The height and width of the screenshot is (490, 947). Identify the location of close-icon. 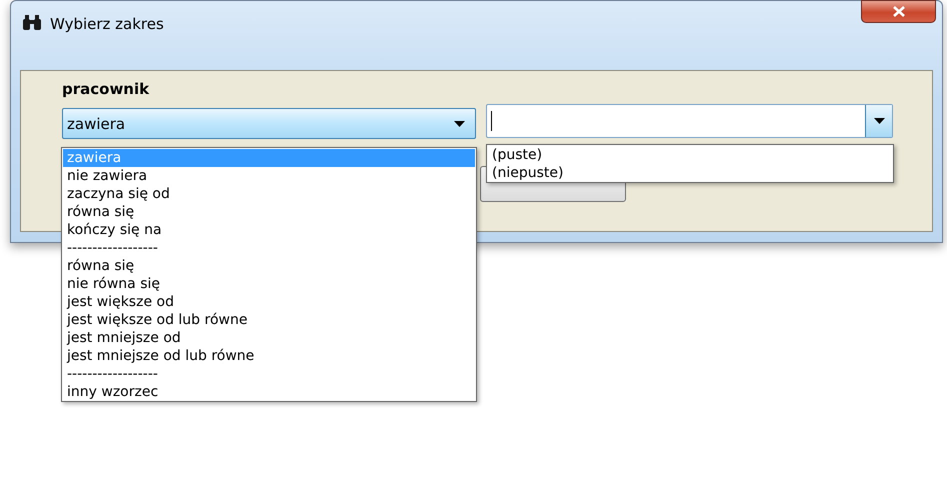
(899, 11).